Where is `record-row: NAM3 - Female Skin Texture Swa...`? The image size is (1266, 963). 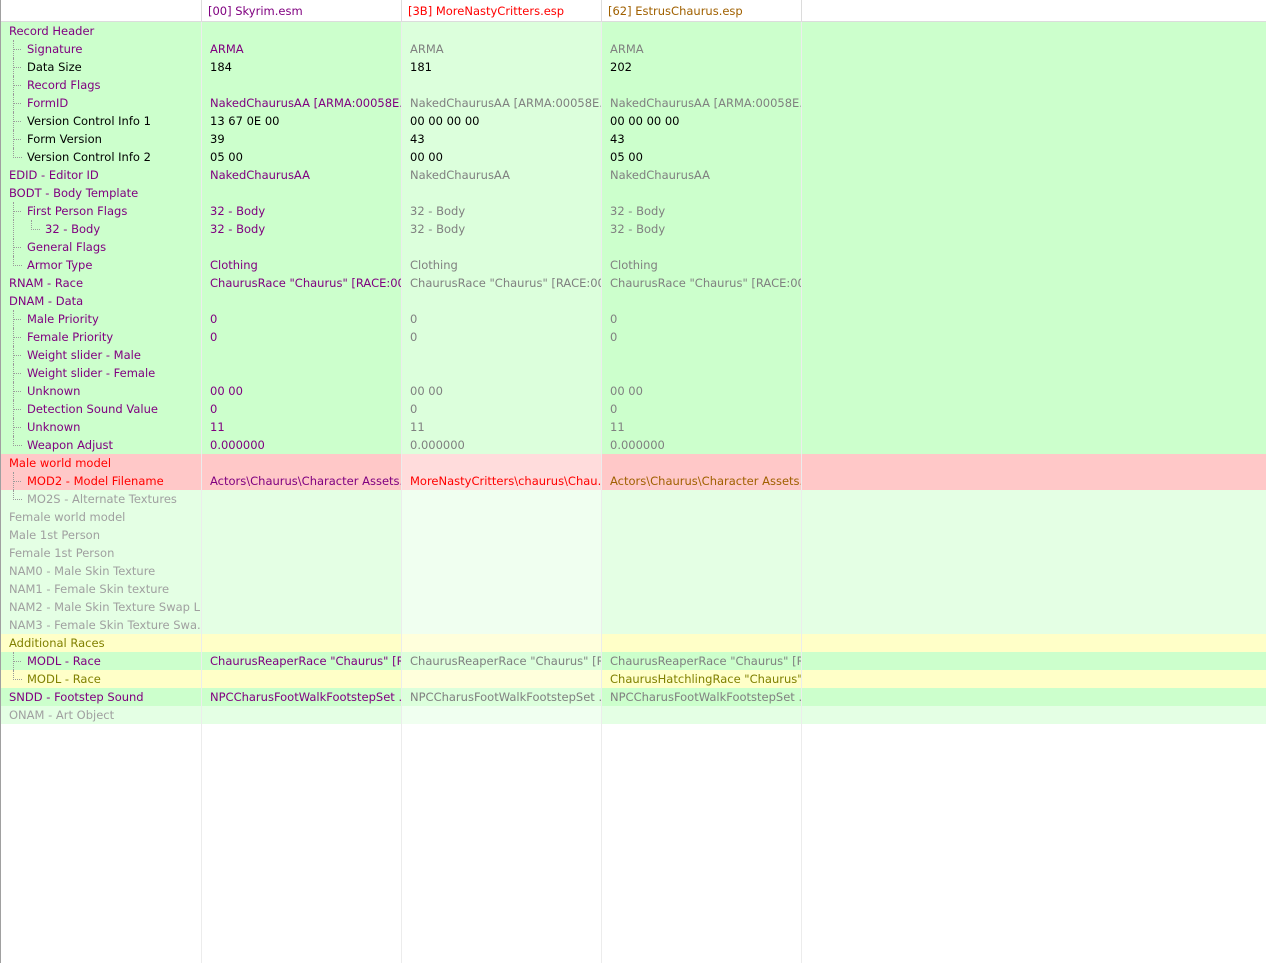
record-row: NAM3 - Female Skin Texture Swa... is located at coordinates (633, 625).